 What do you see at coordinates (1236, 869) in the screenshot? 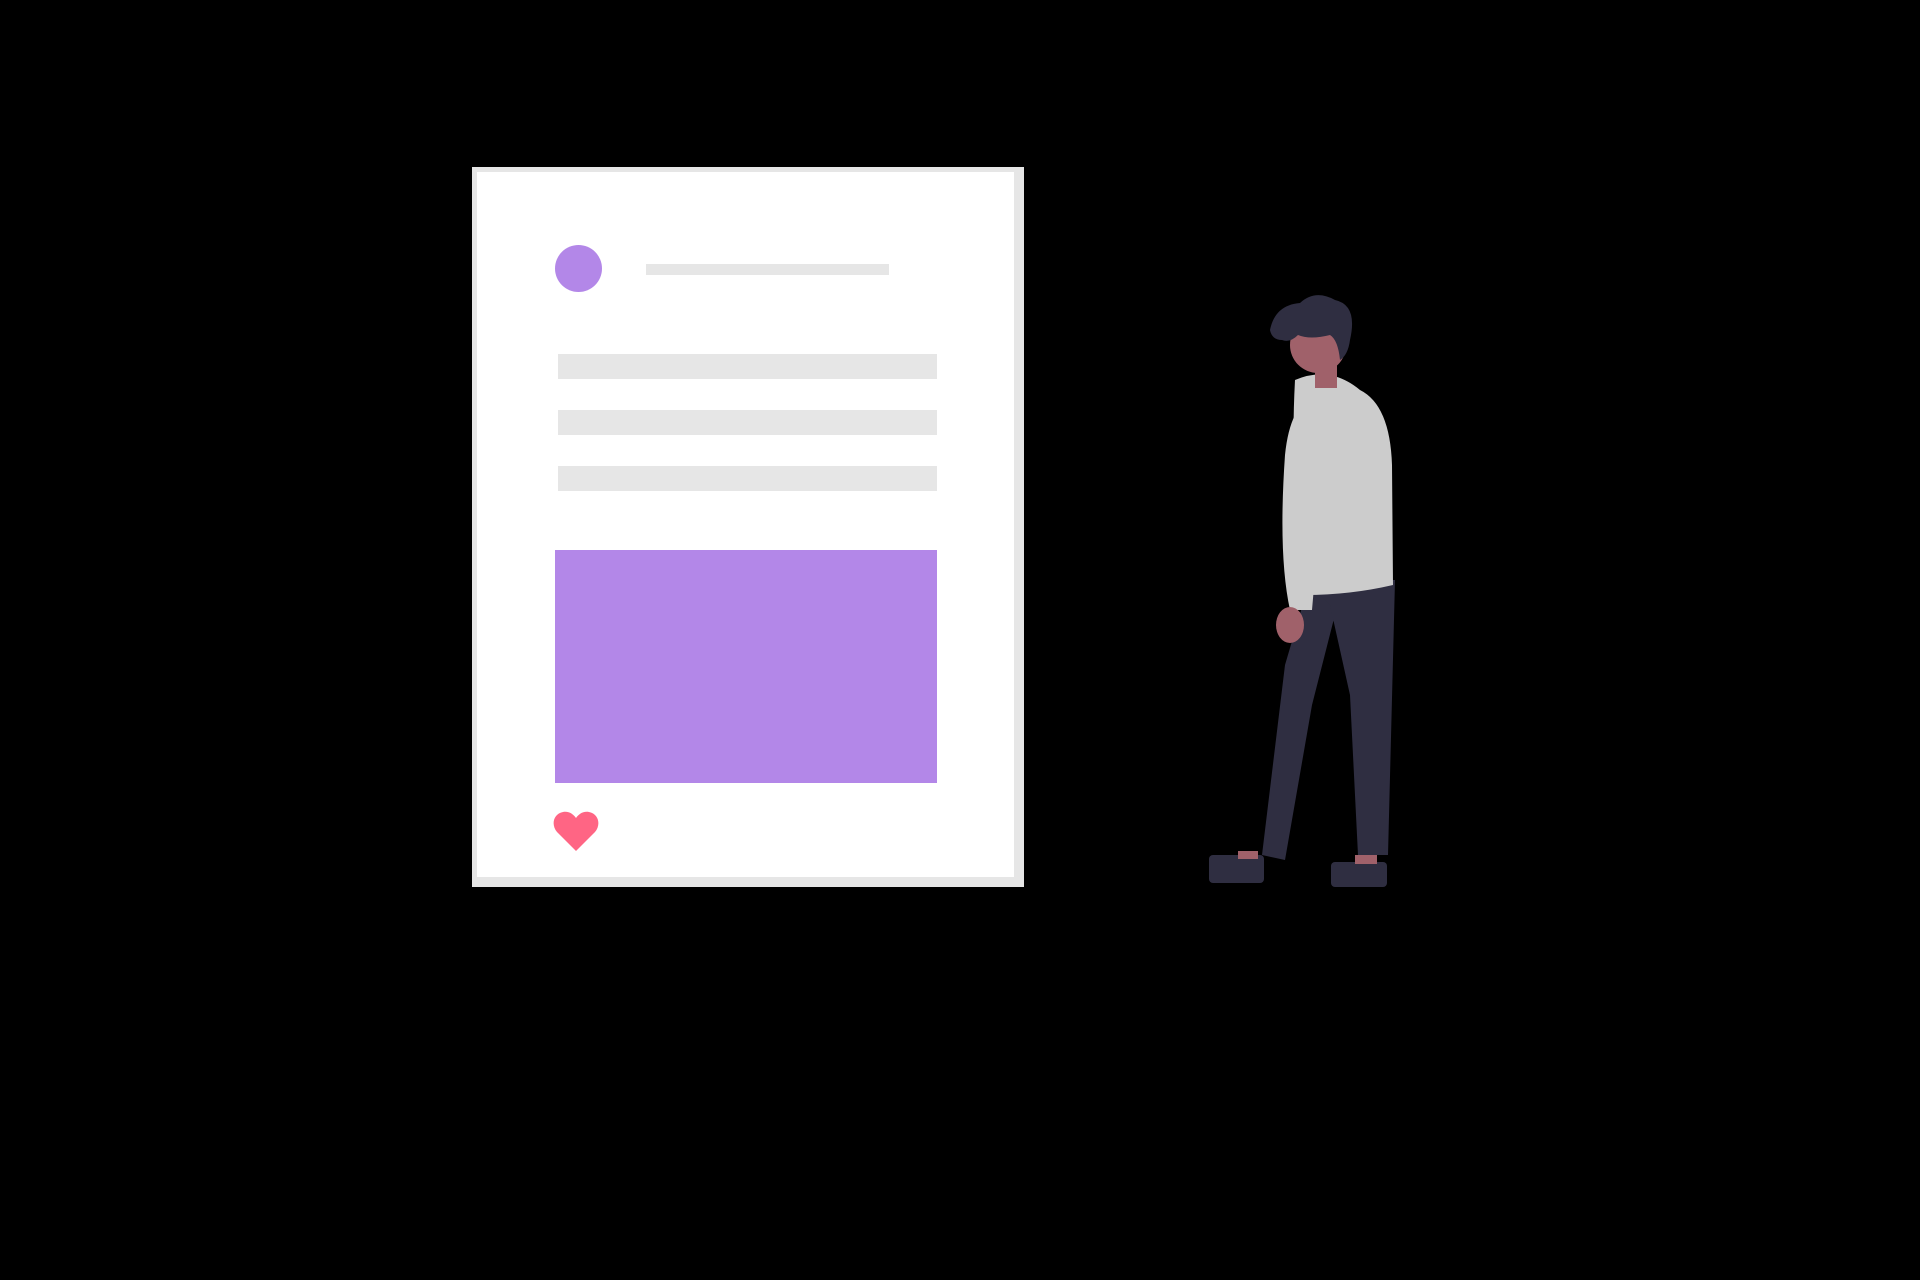
I see `person-shoe-back` at bounding box center [1236, 869].